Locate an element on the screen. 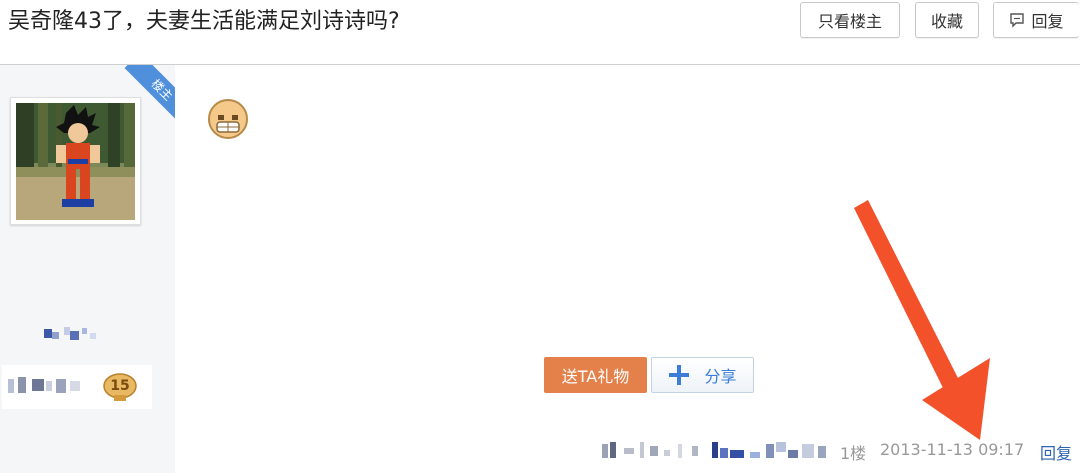  plus-icon is located at coordinates (679, 375).